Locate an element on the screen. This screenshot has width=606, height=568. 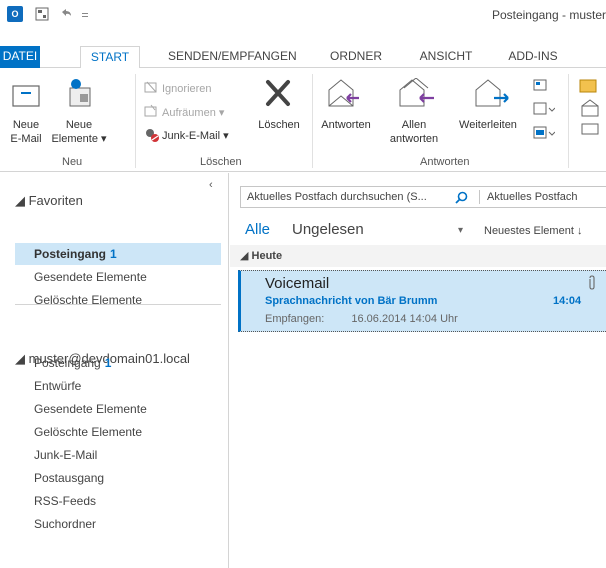
quick-steps-icon is located at coordinates (592, 108).